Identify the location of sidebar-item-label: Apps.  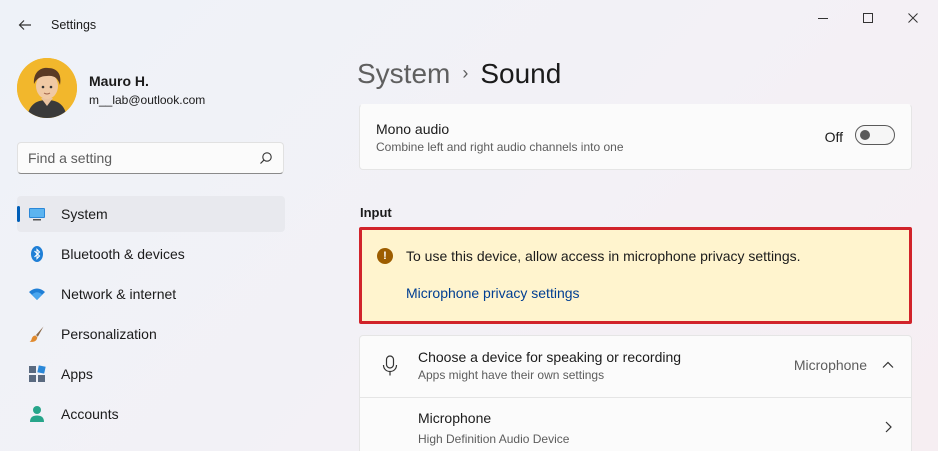
(77, 374).